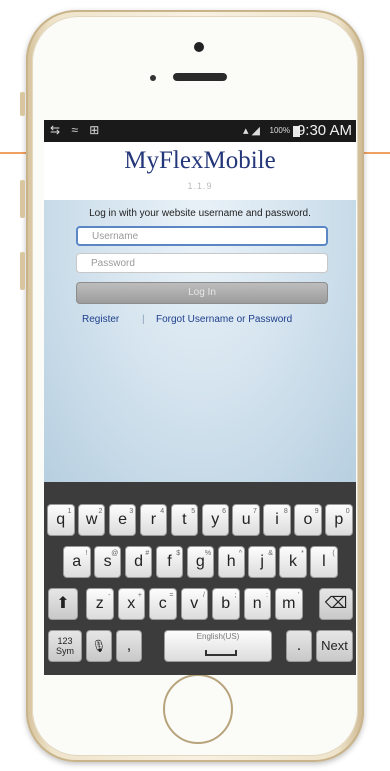 This screenshot has height=771, width=390. I want to click on key-label-t: t, so click(184, 519).